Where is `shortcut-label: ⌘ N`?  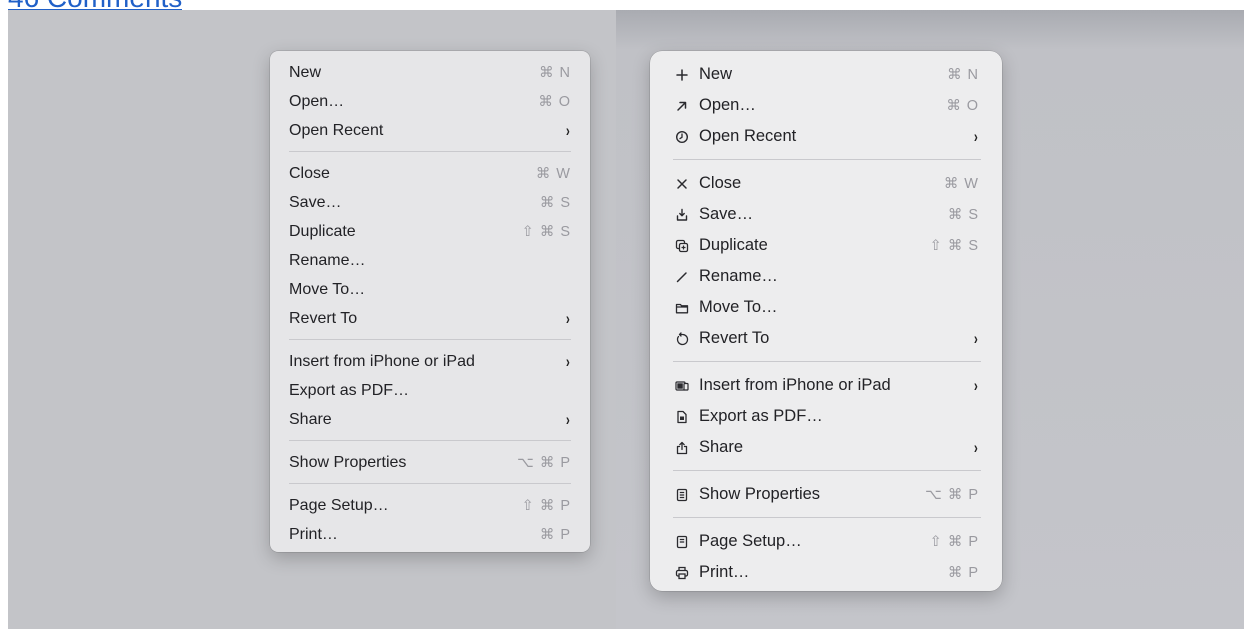 shortcut-label: ⌘ N is located at coordinates (963, 74).